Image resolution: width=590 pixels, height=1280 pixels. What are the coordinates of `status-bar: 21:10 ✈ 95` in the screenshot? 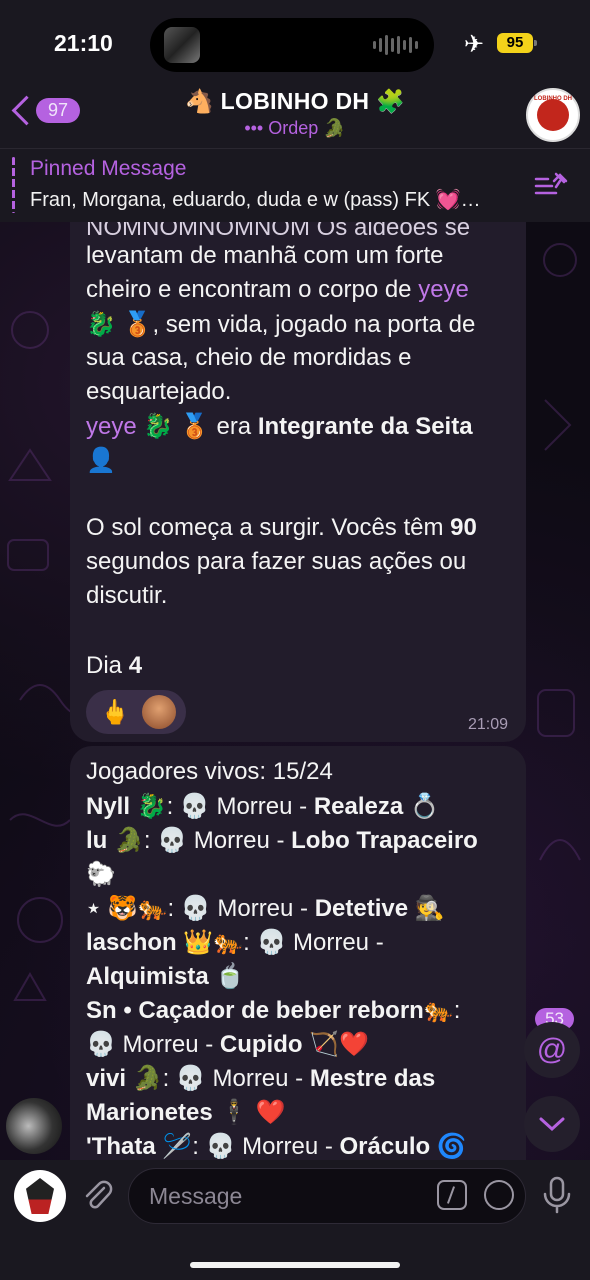 It's located at (295, 44).